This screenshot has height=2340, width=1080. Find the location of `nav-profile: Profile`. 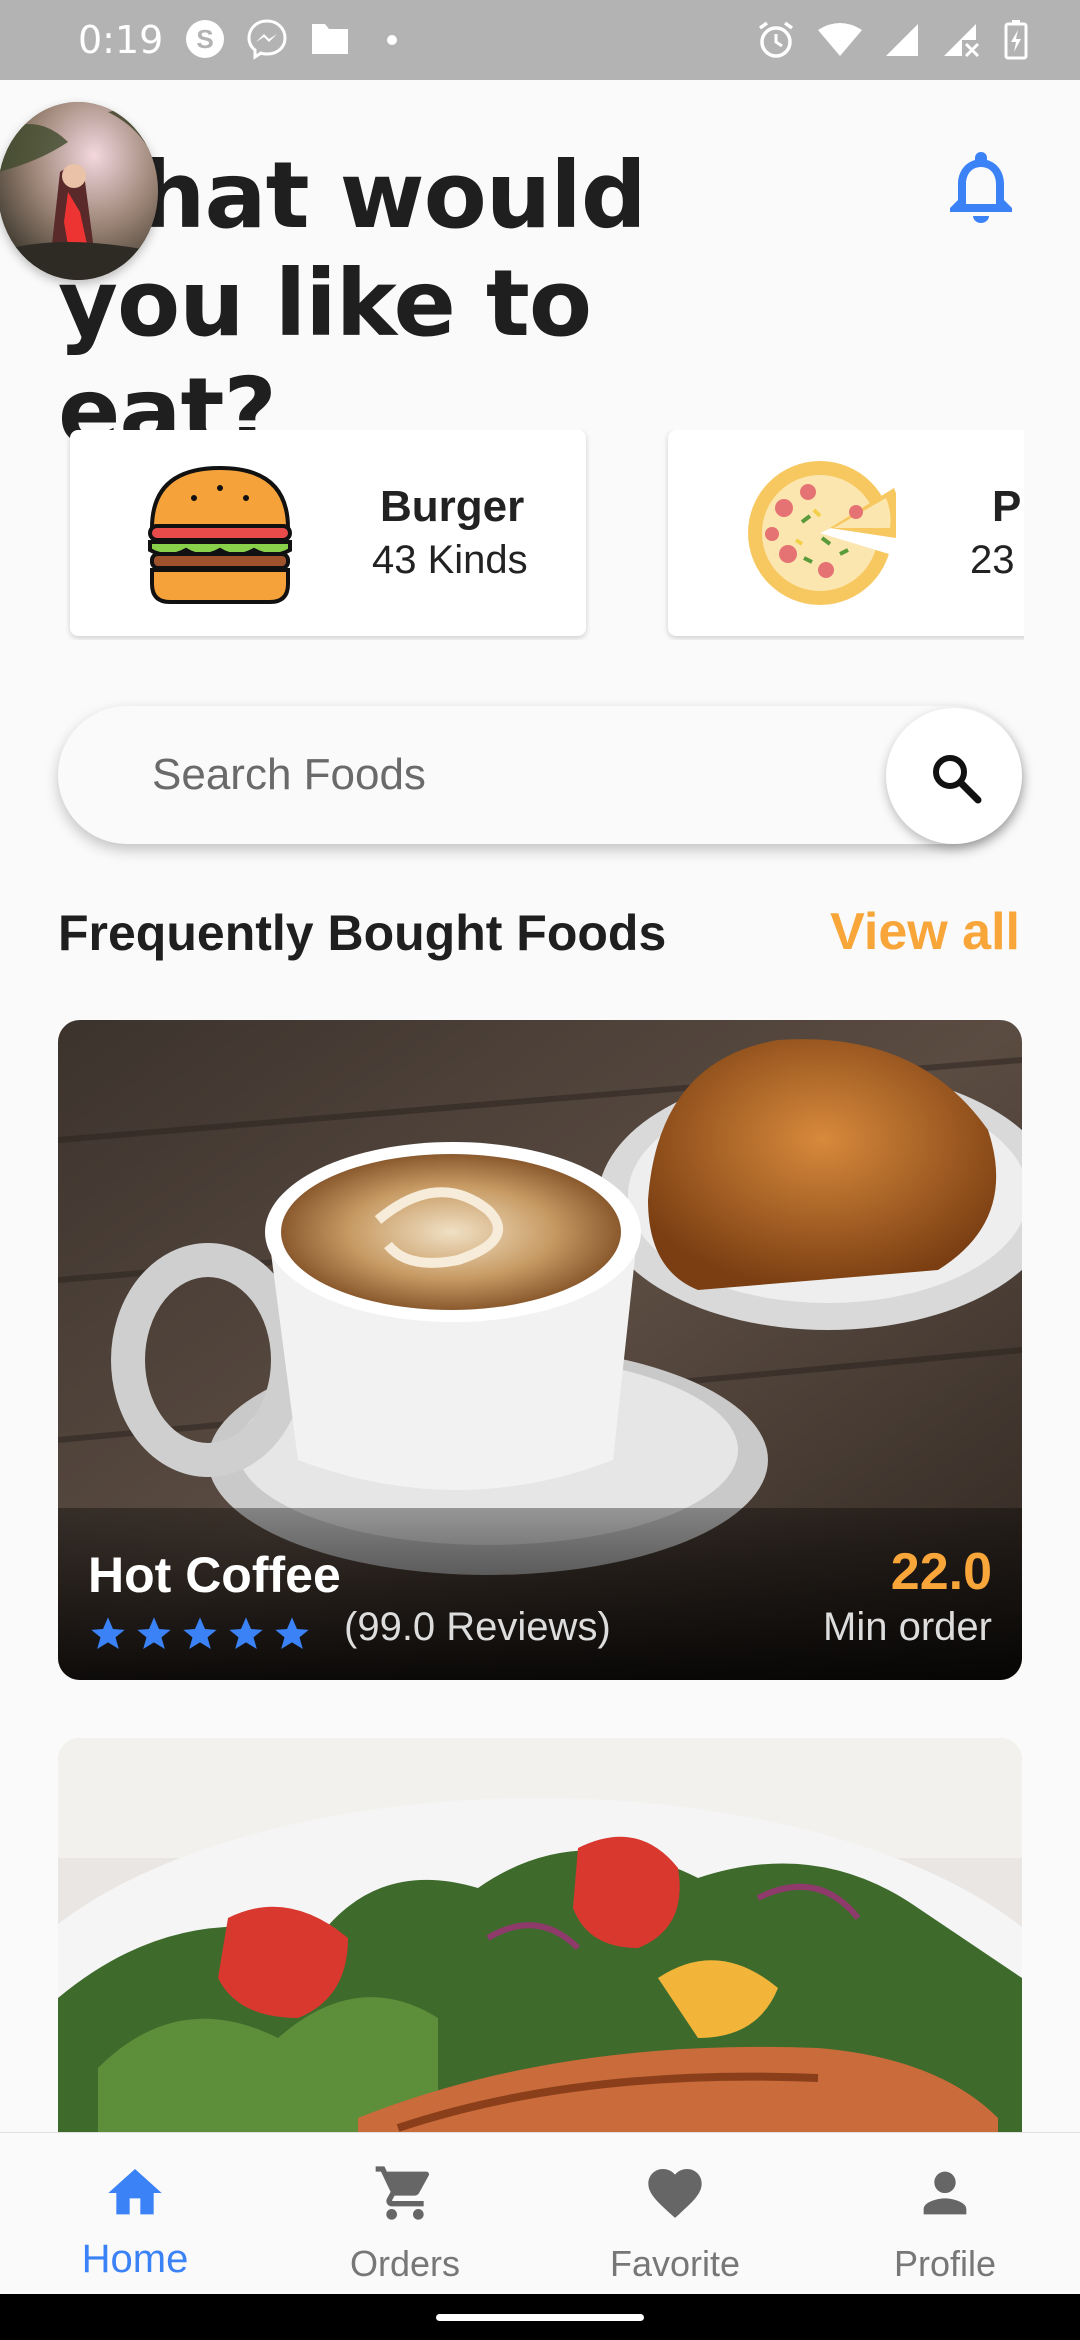

nav-profile: Profile is located at coordinates (945, 2214).